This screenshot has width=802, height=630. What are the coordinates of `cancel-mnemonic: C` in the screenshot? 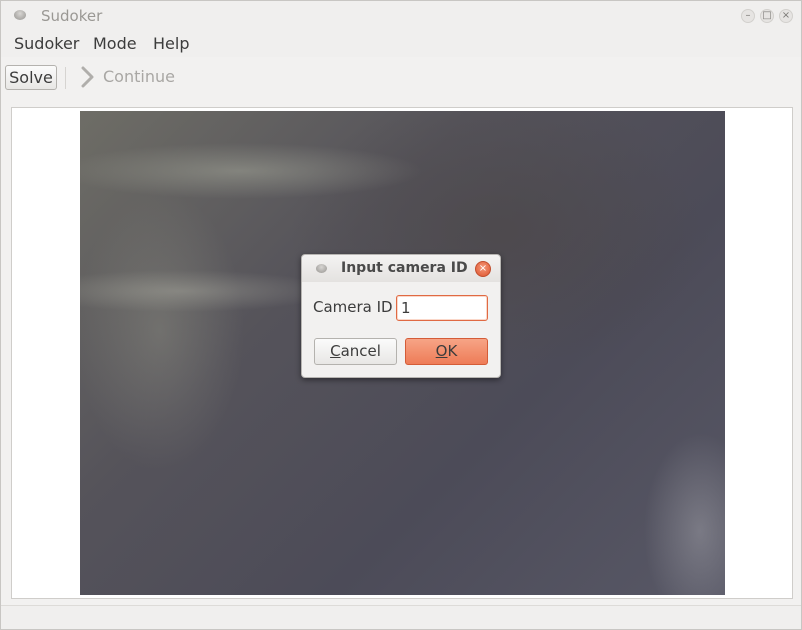 It's located at (335, 351).